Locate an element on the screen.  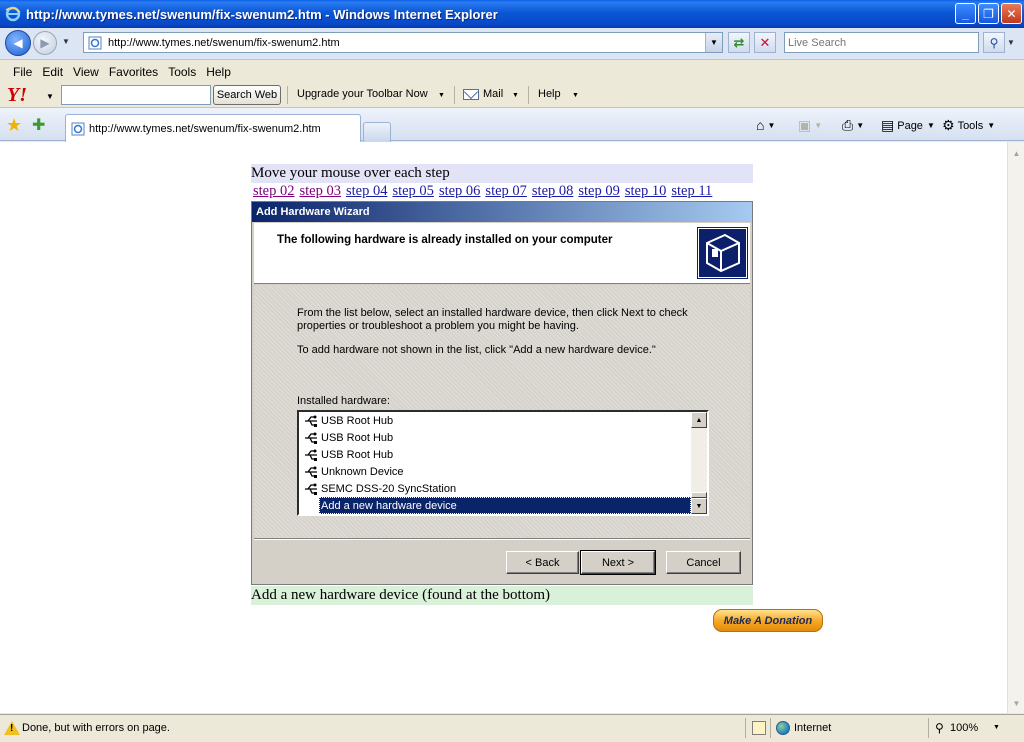
live-search-box is located at coordinates (881, 42).